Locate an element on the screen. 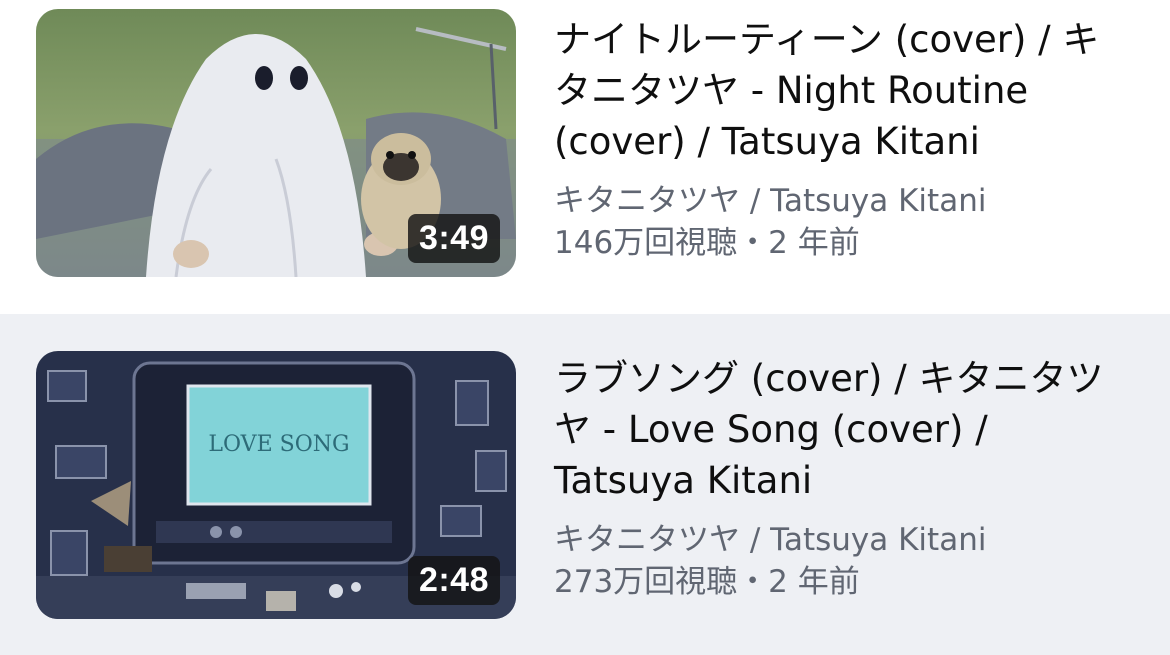  video-duration-badge: 2:48 is located at coordinates (453, 580).